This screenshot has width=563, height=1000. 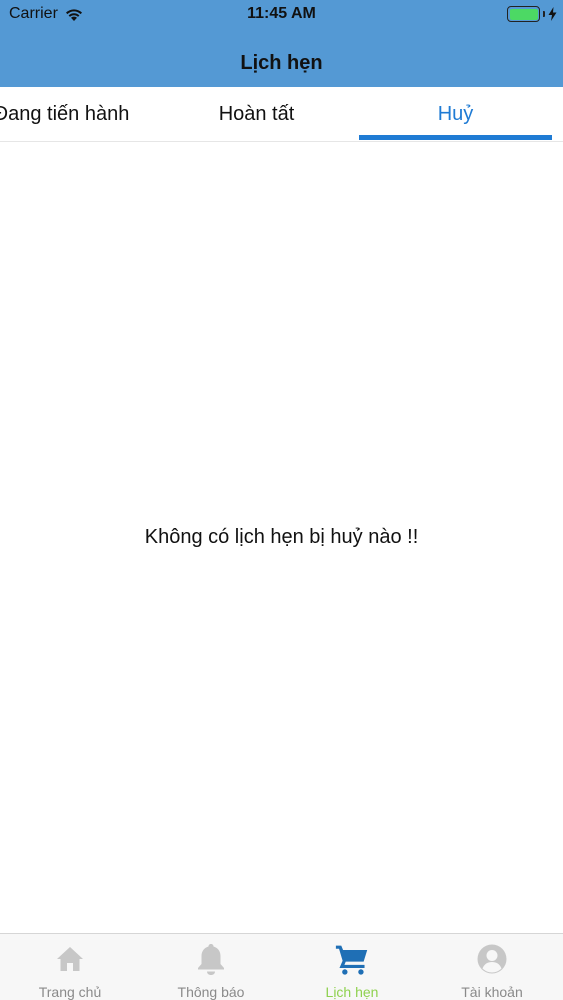 I want to click on tab-cancelled: Huỷ, so click(x=455, y=114).